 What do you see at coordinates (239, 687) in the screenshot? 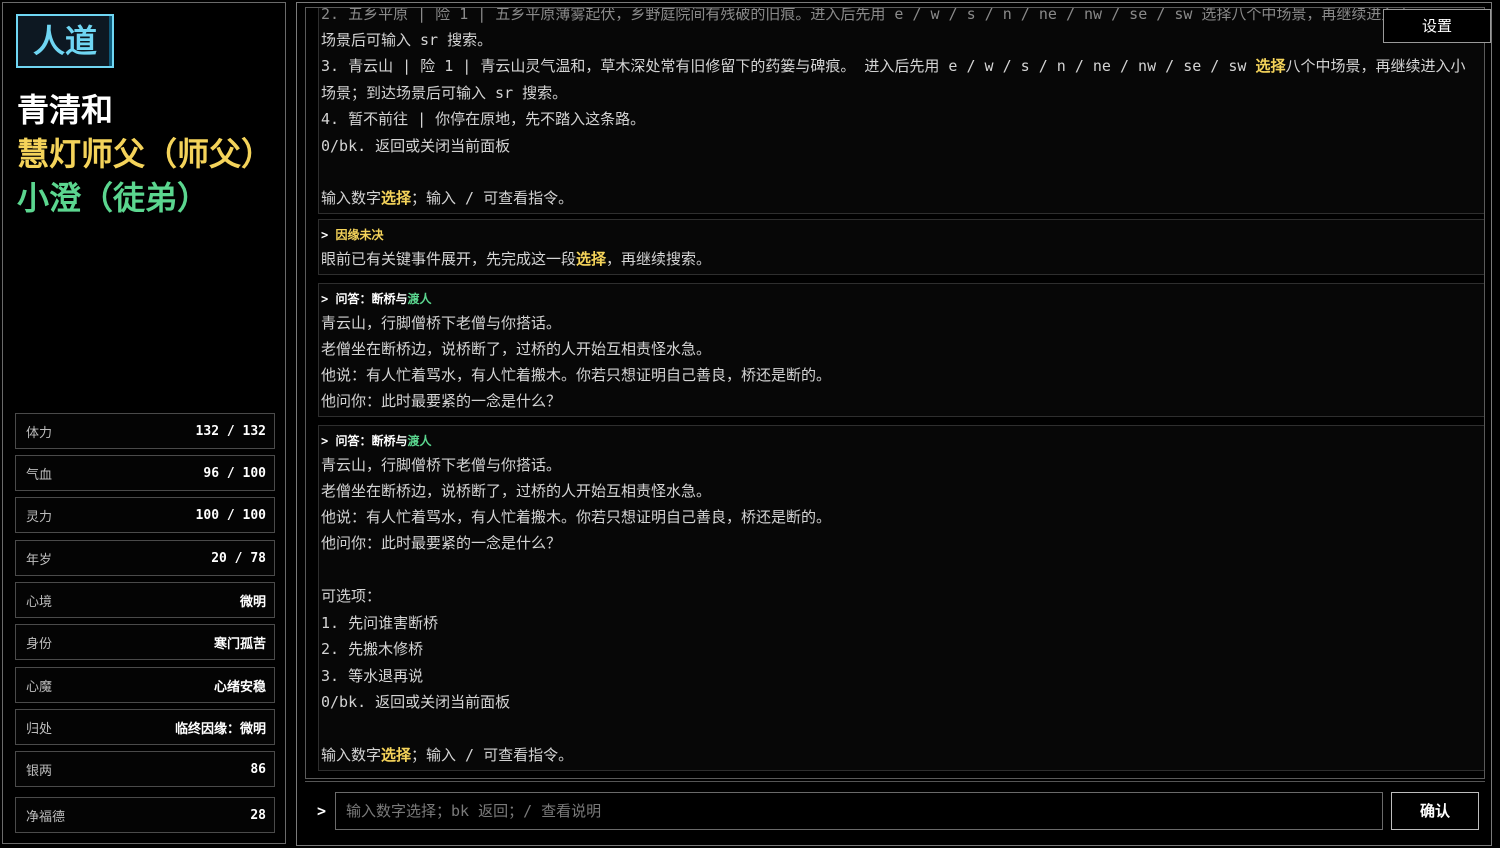
I see `stat-value: 心绪安稳` at bounding box center [239, 687].